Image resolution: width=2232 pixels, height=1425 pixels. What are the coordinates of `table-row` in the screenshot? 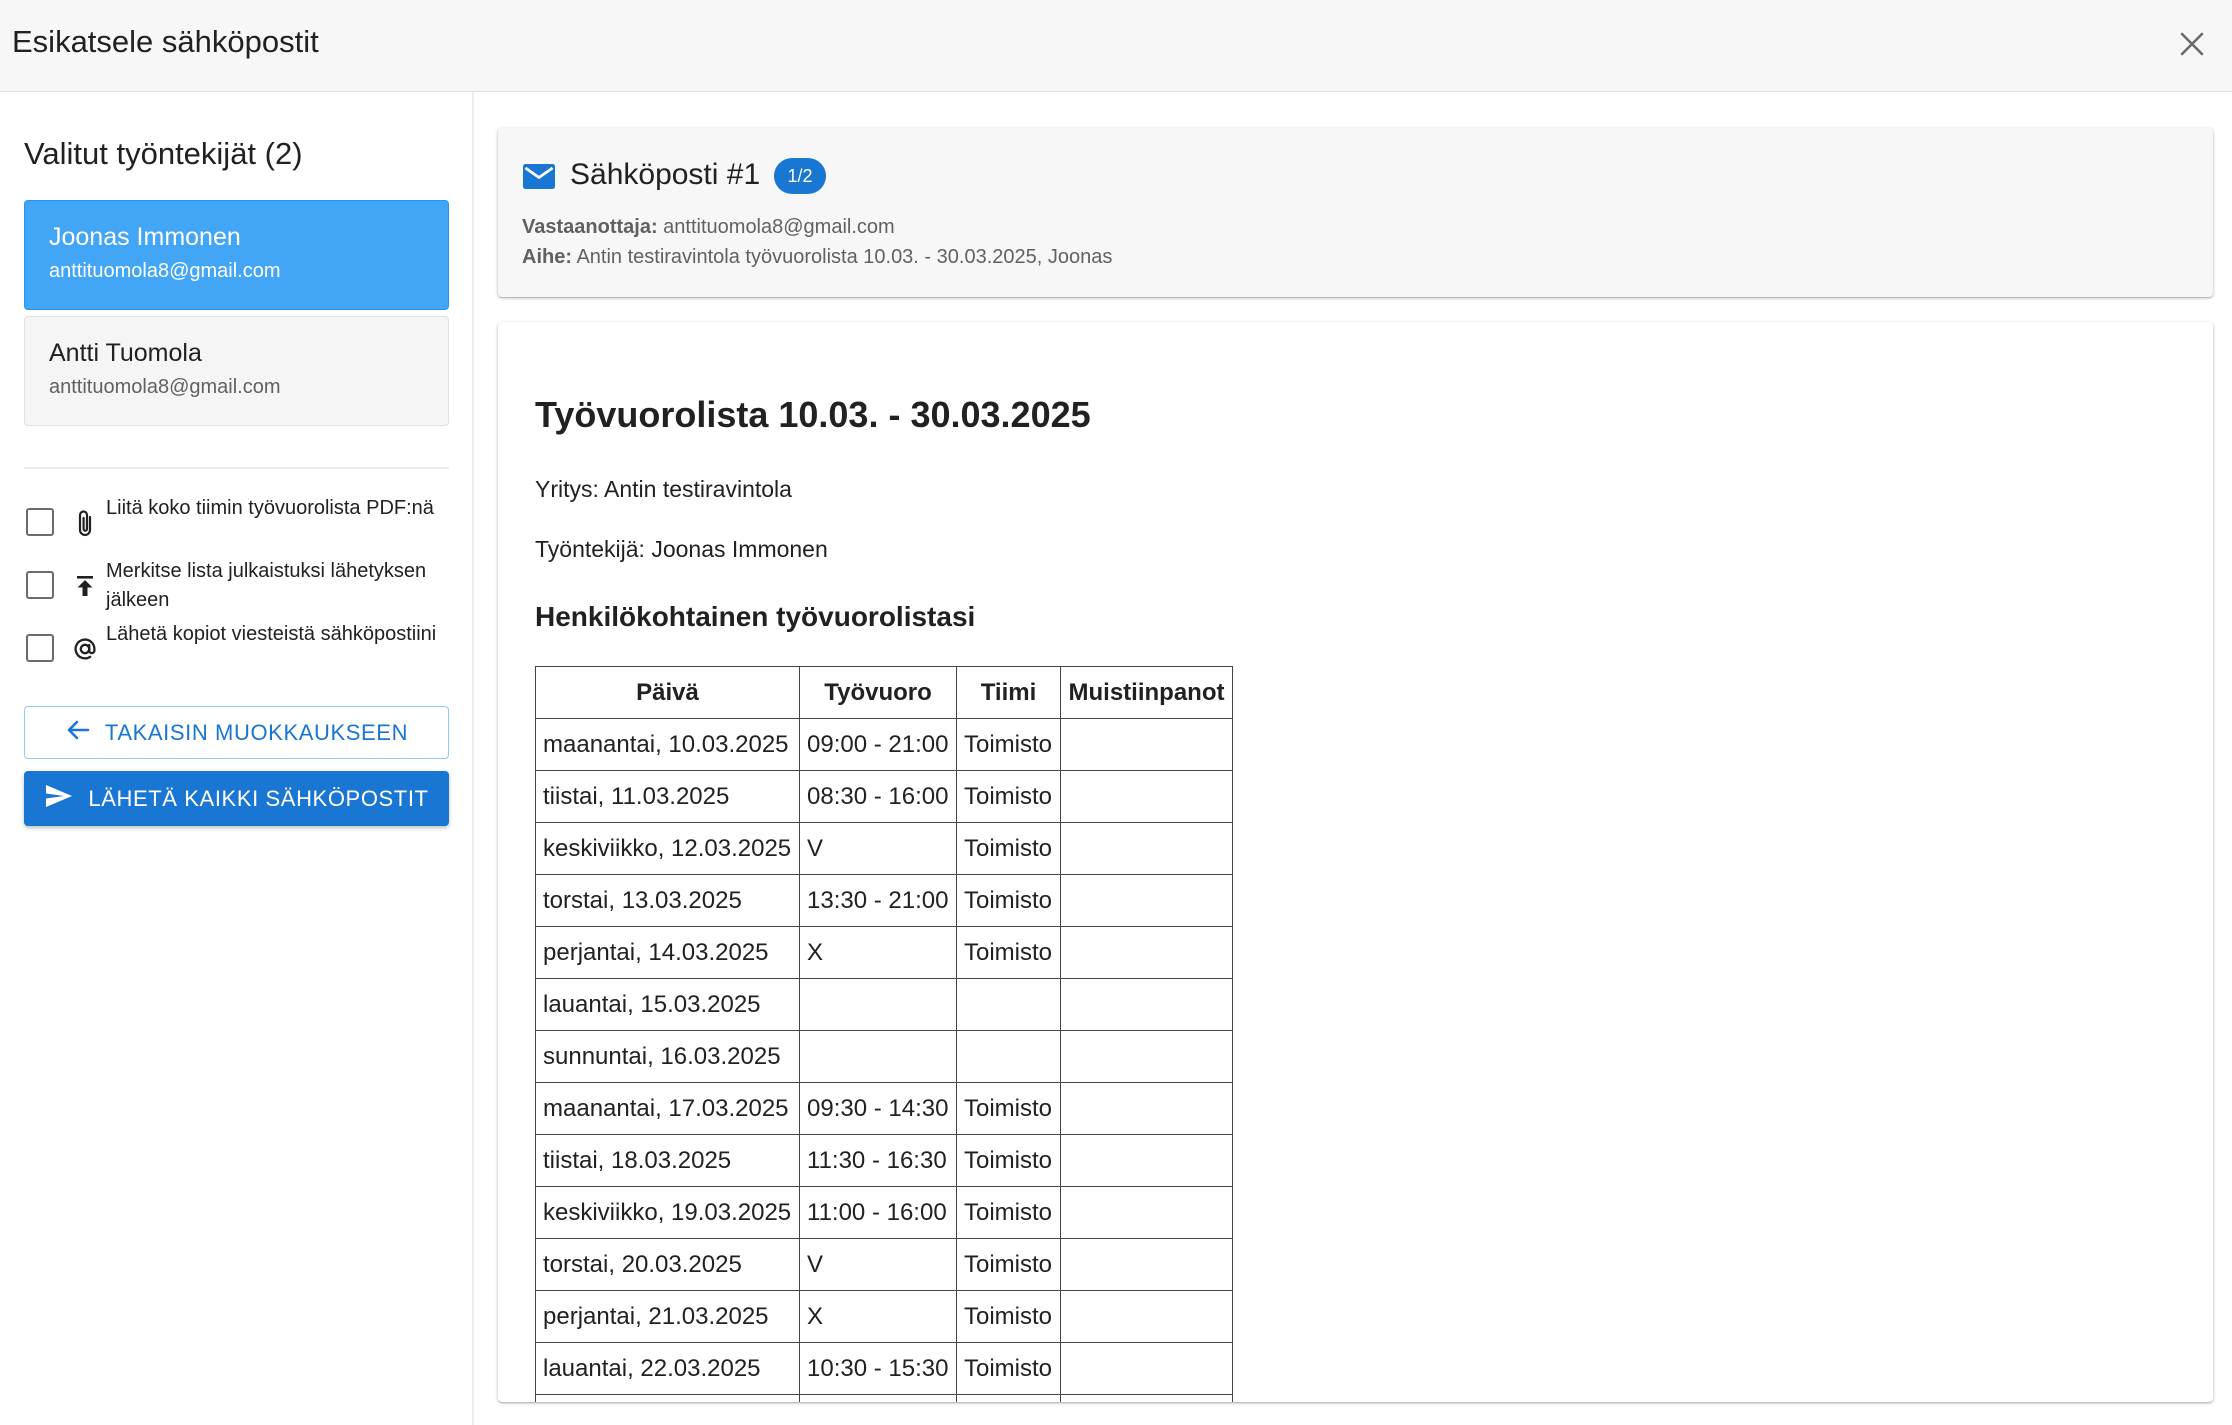 It's located at (884, 1398).